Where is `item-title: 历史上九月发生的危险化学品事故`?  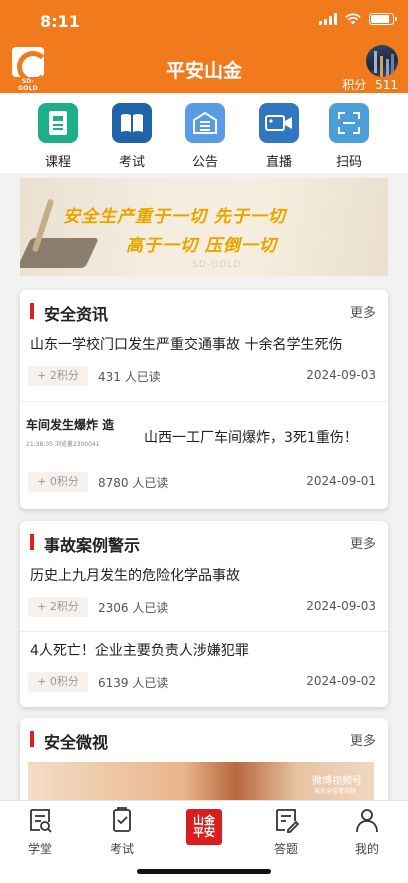
item-title: 历史上九月发生的危险化学品事故 is located at coordinates (135, 576).